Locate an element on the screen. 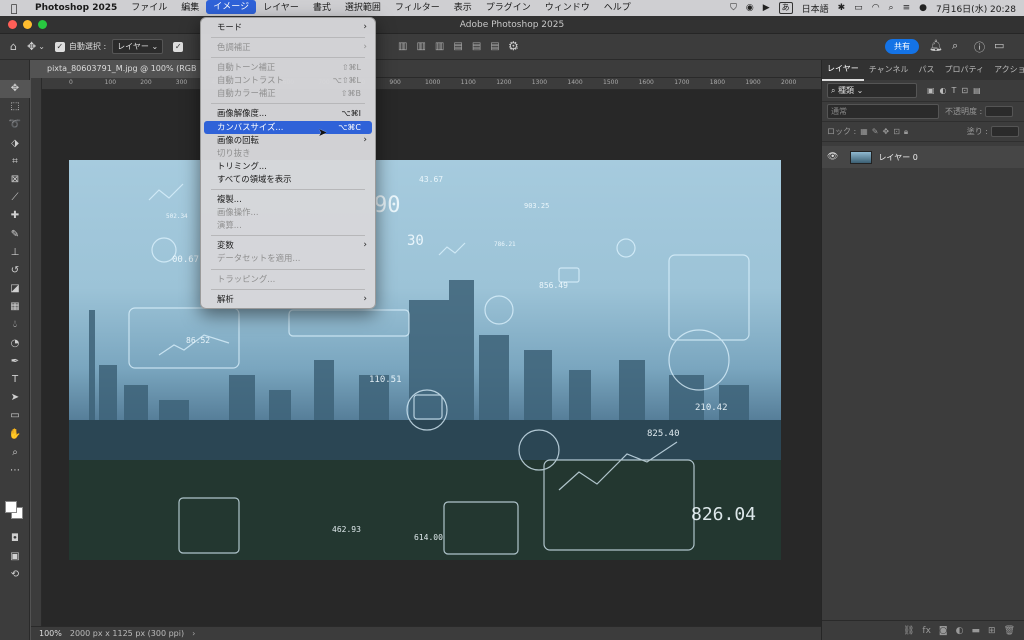 The image size is (1024, 640). panel-tab: チャンネル is located at coordinates (889, 70).